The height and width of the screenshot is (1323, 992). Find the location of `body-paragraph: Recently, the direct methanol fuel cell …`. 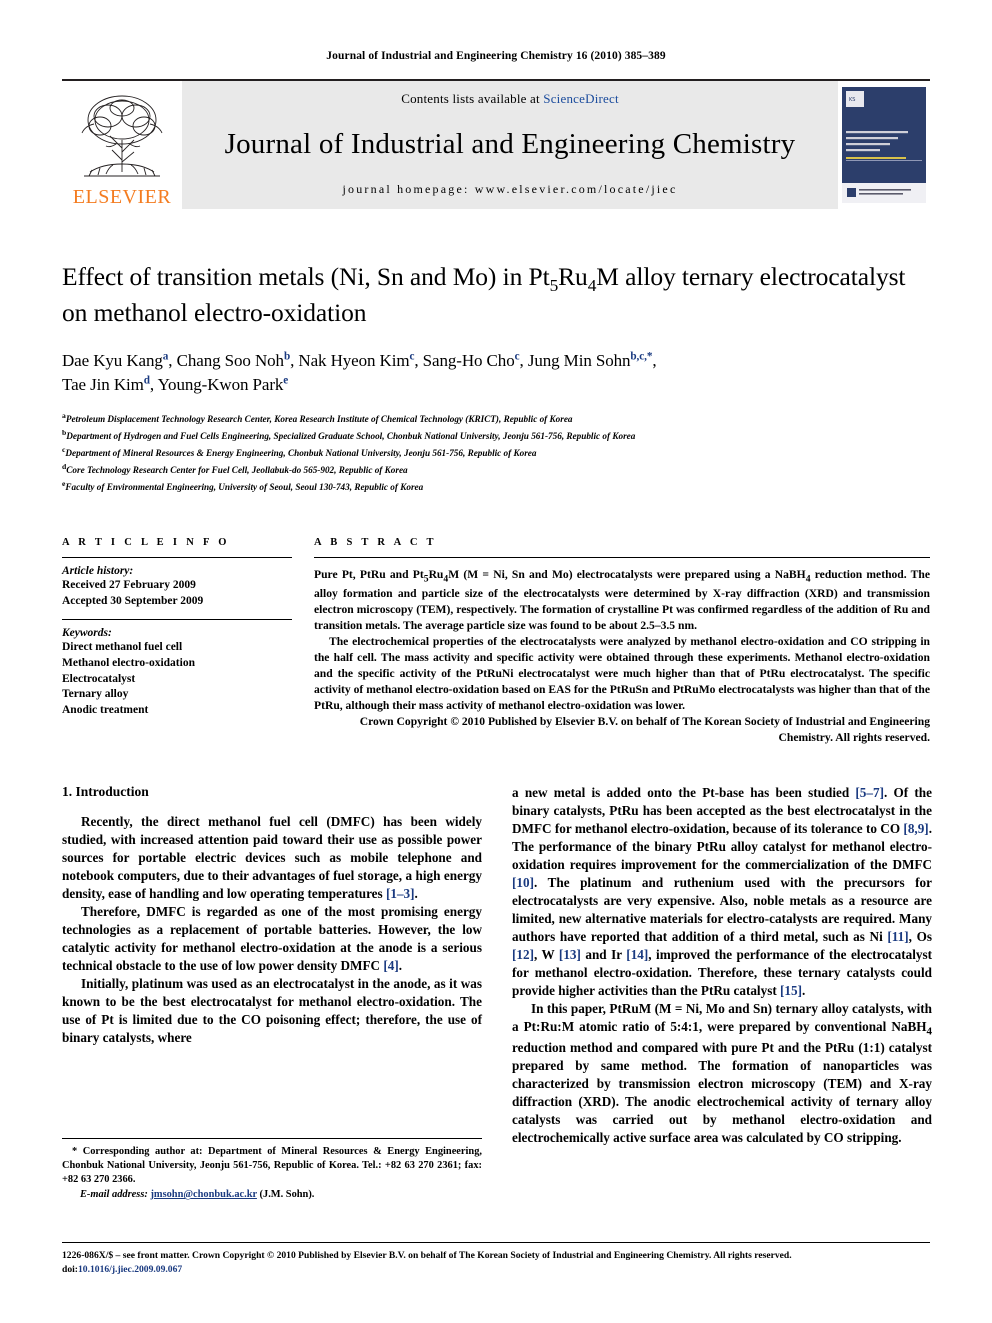

body-paragraph: Recently, the direct methanol fuel cell … is located at coordinates (272, 858).